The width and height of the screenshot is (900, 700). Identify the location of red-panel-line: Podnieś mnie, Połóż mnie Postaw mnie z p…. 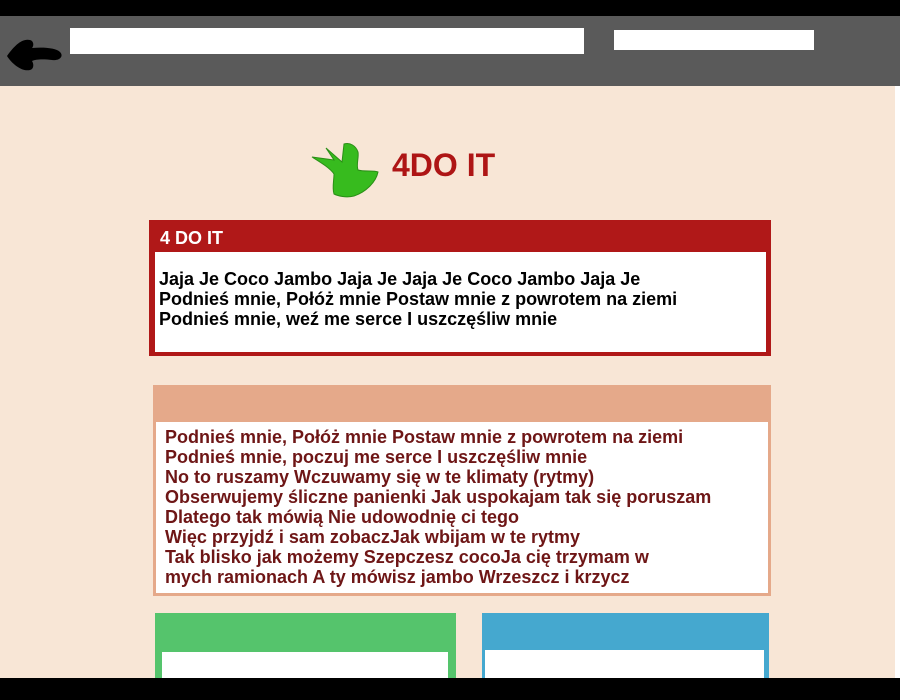
(418, 299).